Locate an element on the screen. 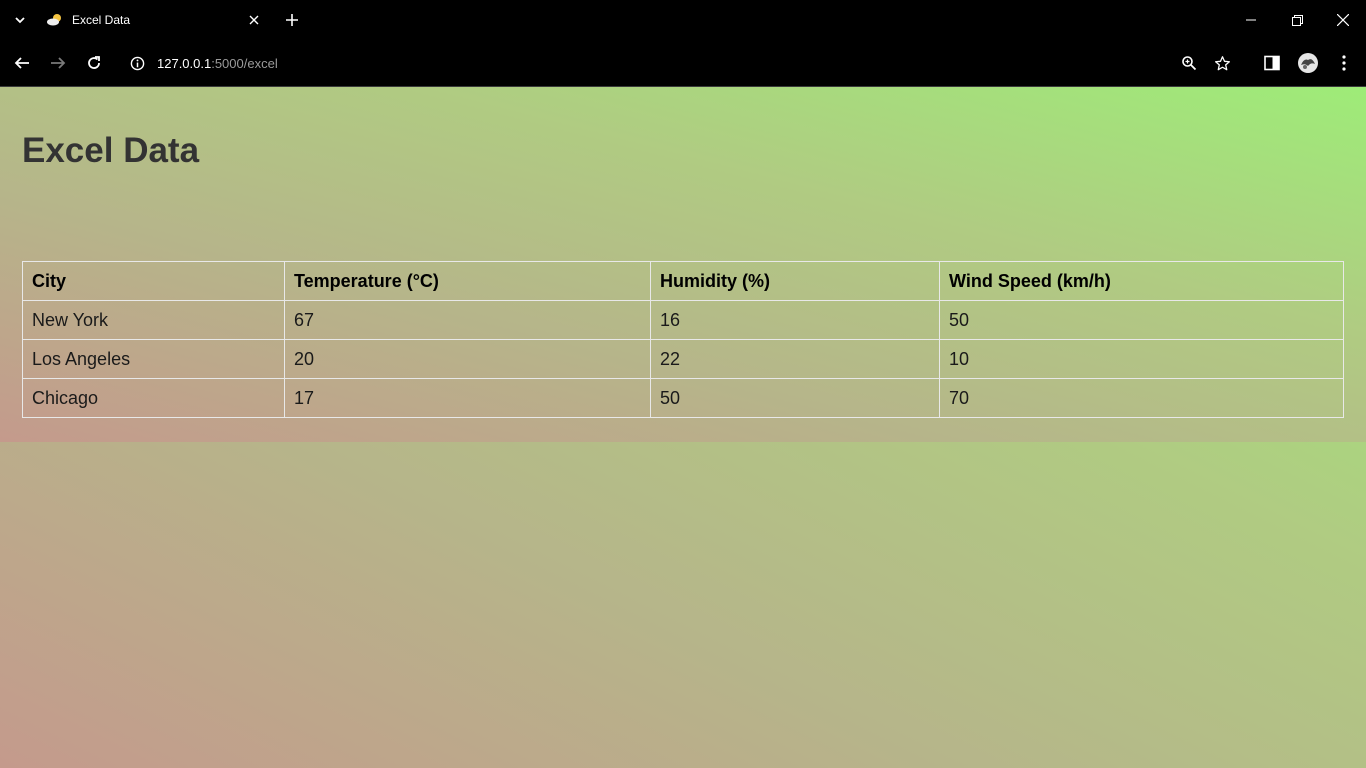 This screenshot has height=768, width=1366. table-cell: 20 is located at coordinates (467, 359).